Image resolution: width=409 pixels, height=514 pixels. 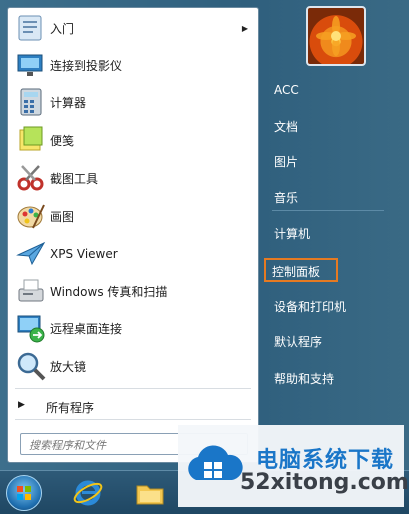 I want to click on menu-item-music: 音乐, so click(x=326, y=196).